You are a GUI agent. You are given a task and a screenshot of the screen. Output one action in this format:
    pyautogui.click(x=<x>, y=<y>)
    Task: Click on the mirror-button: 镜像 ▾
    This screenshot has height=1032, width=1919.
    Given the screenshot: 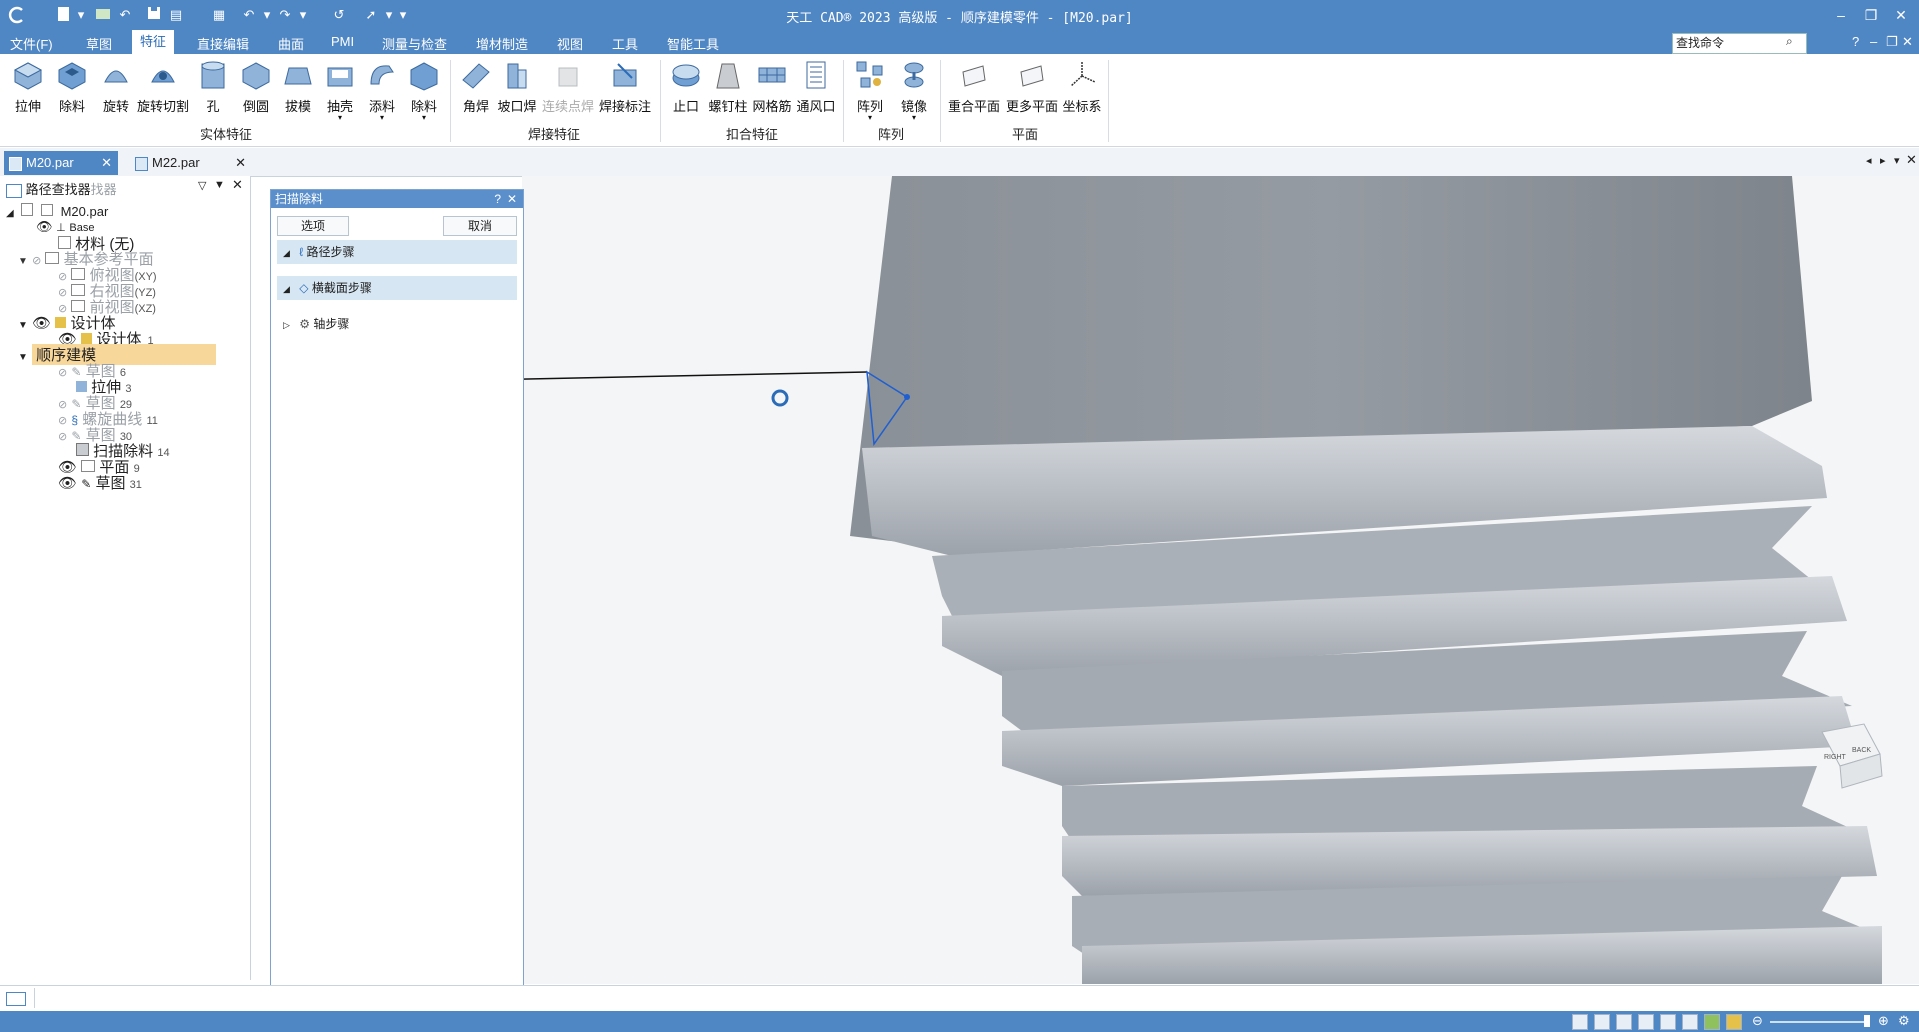 What is the action you would take?
    pyautogui.click(x=914, y=90)
    